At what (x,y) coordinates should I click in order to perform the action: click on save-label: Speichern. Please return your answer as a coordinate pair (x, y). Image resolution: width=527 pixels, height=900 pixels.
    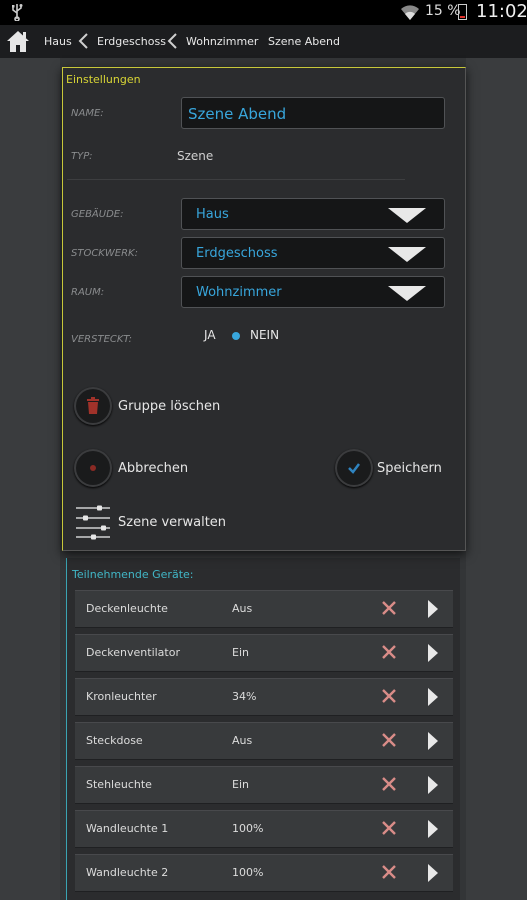
    Looking at the image, I should click on (409, 468).